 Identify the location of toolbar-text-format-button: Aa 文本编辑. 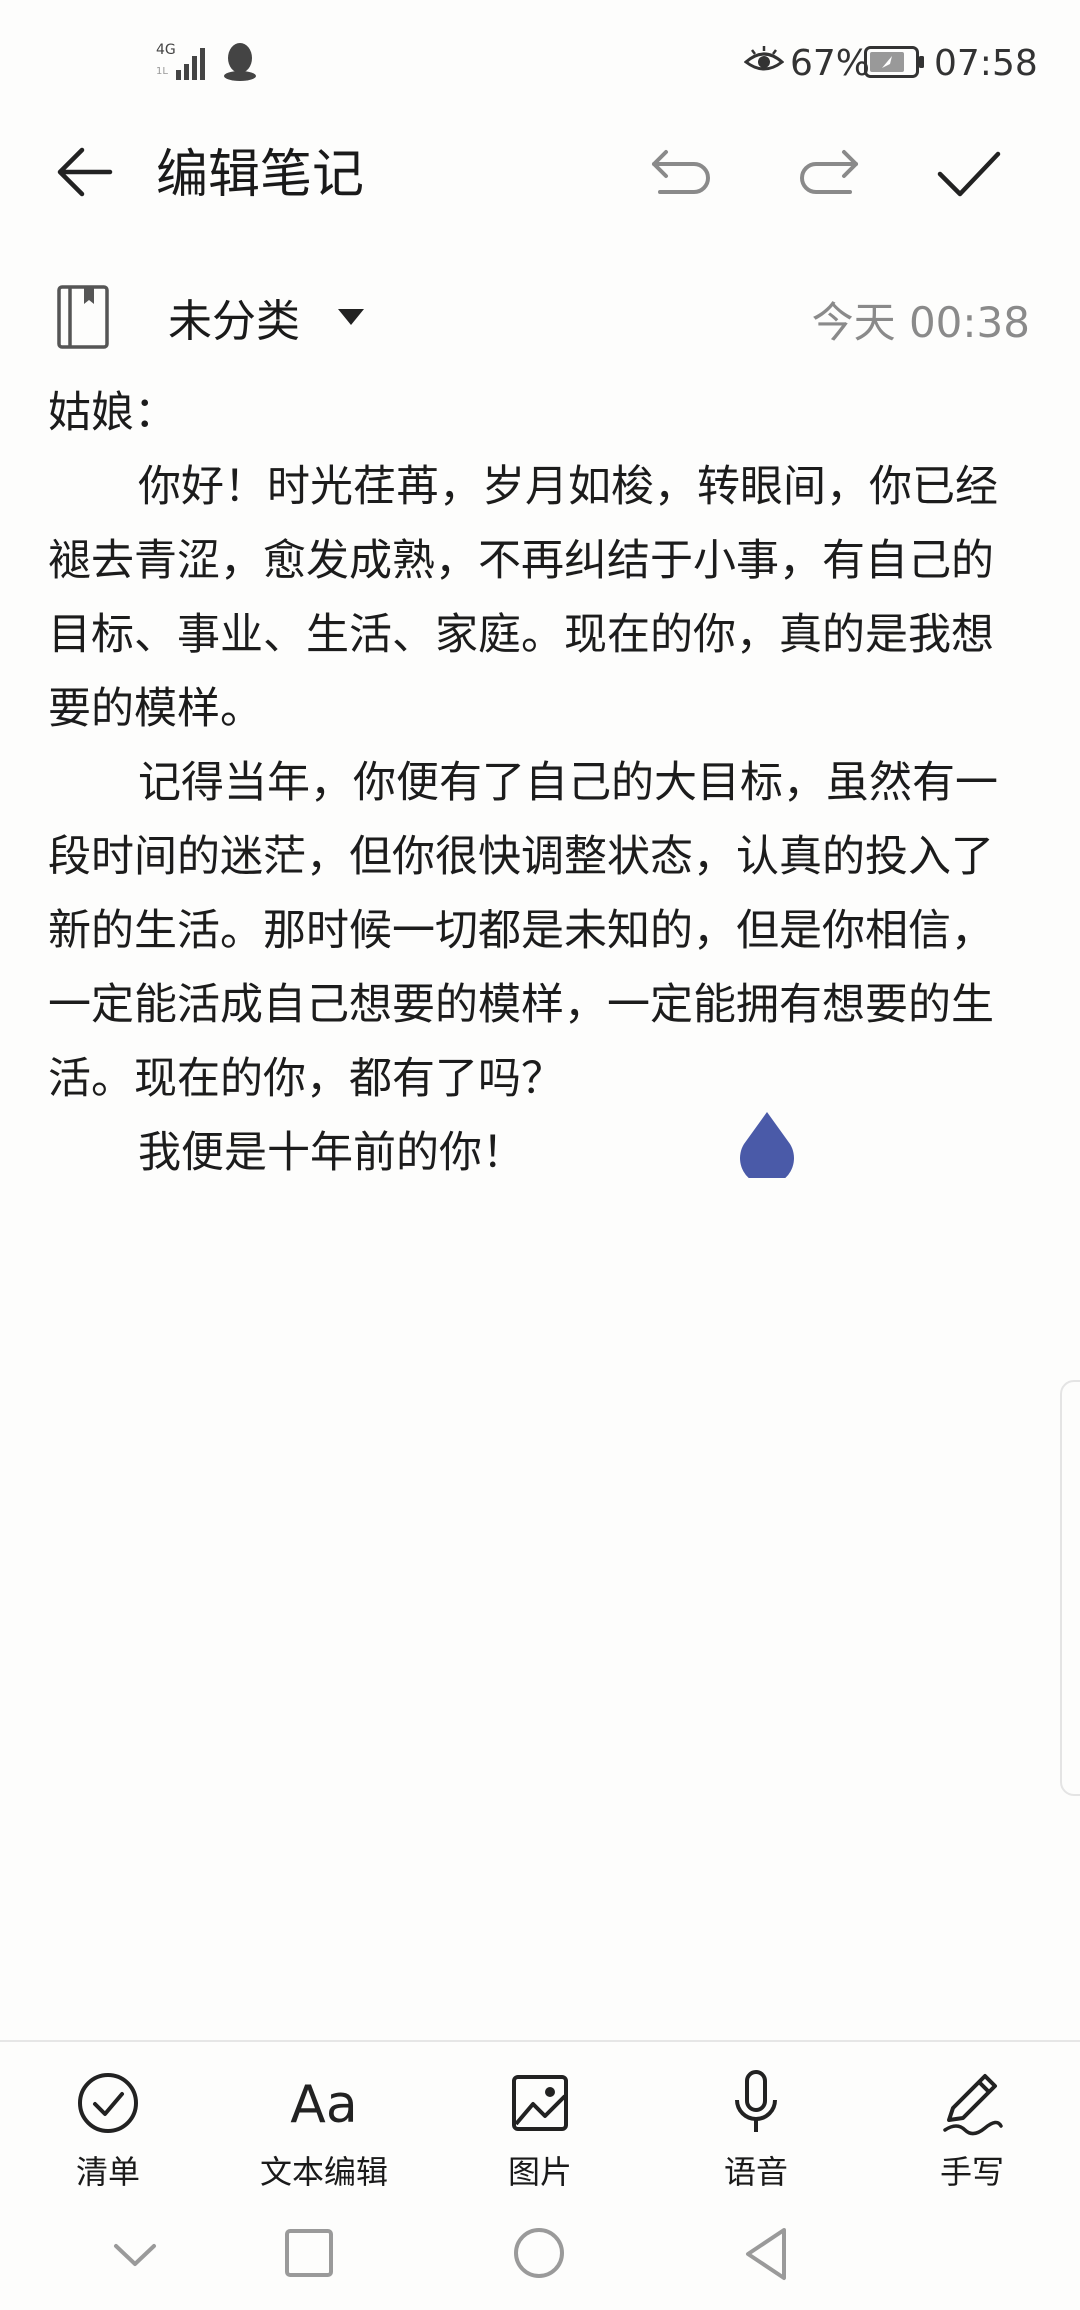
(324, 2125).